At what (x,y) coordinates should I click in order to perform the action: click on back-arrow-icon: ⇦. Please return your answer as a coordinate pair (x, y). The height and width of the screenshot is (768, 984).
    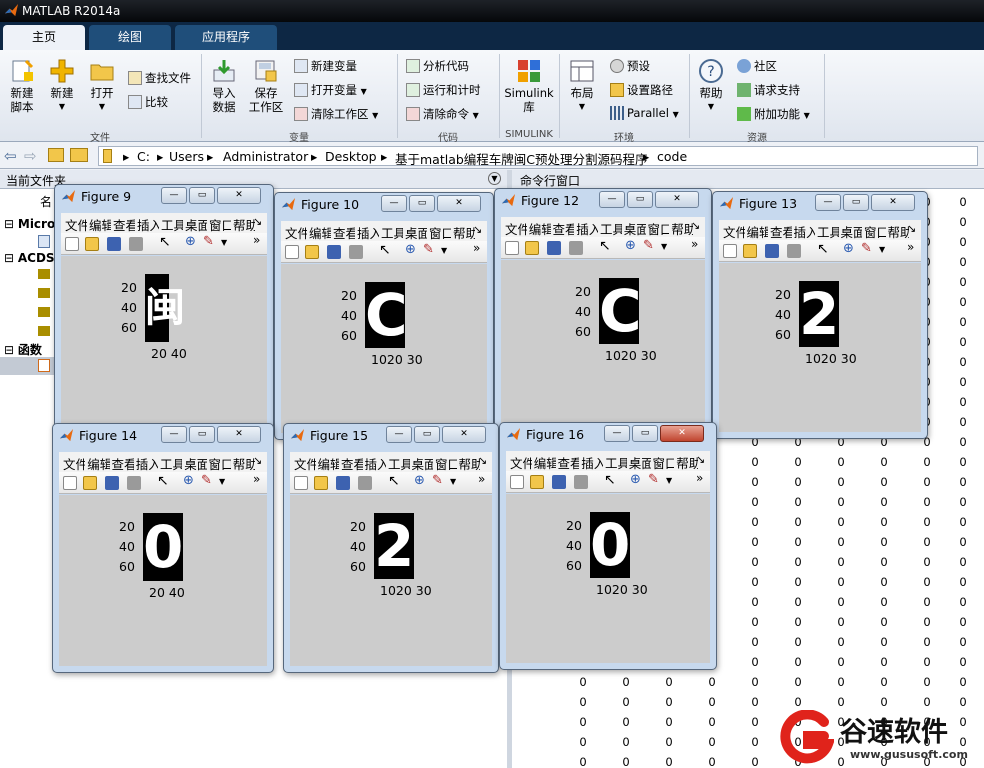
    Looking at the image, I should click on (10, 156).